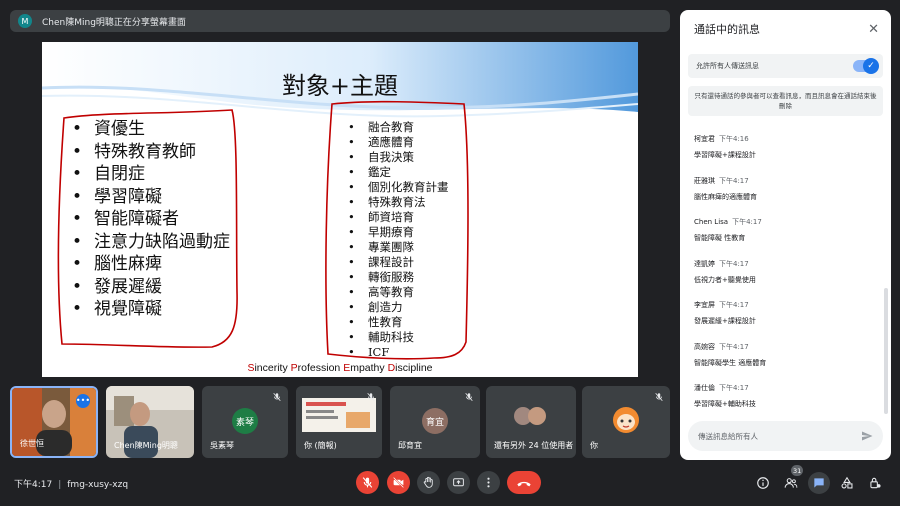 The width and height of the screenshot is (900, 506). I want to click on camera-toggle-button, so click(398, 482).